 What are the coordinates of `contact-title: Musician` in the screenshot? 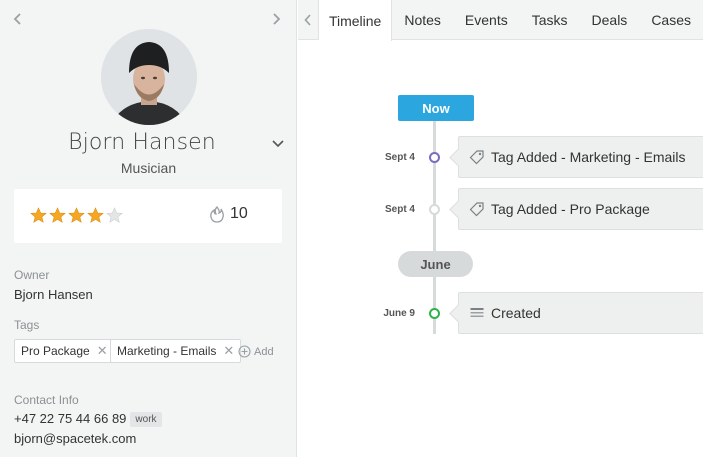 It's located at (148, 168).